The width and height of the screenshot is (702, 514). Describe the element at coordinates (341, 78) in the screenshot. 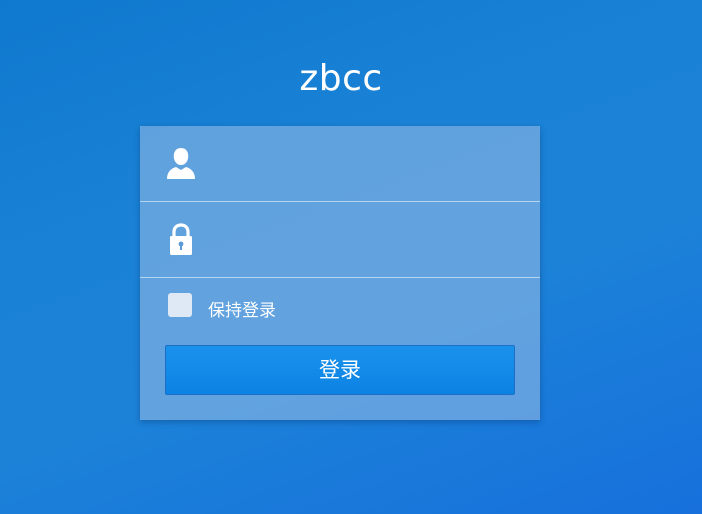

I see `page-title: zbcc` at that location.